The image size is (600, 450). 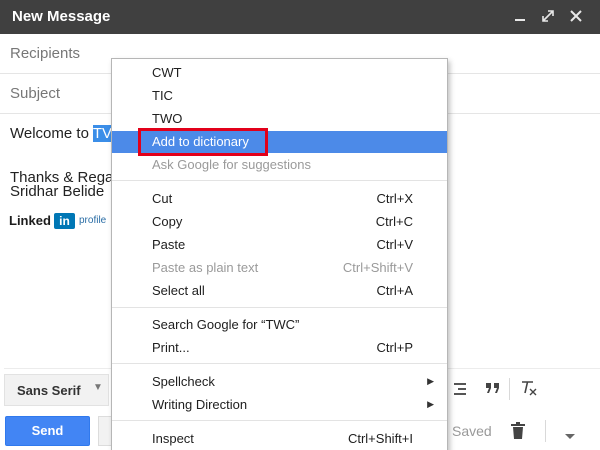 I want to click on search-google-item: Search Google for “TWC”, so click(x=279, y=325).